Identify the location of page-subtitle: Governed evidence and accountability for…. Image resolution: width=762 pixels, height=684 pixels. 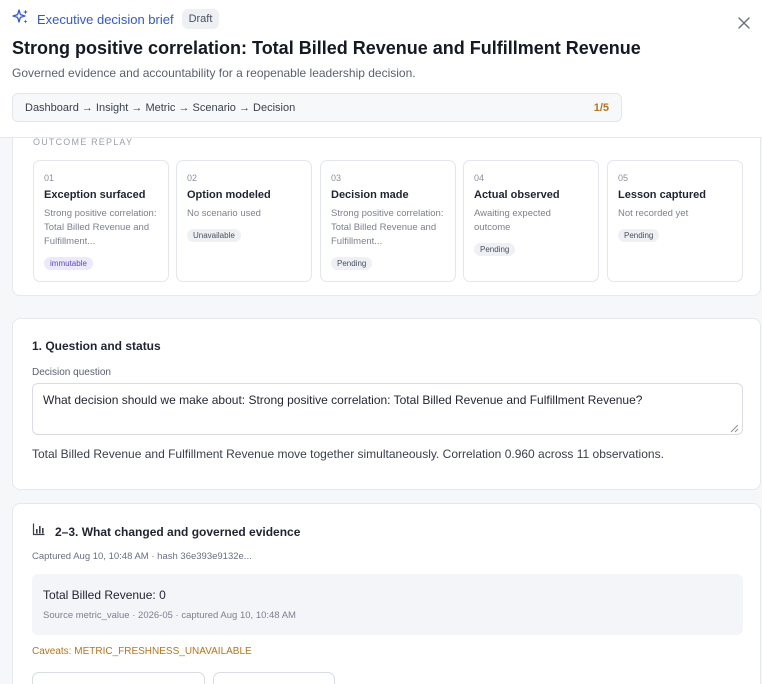
(214, 73).